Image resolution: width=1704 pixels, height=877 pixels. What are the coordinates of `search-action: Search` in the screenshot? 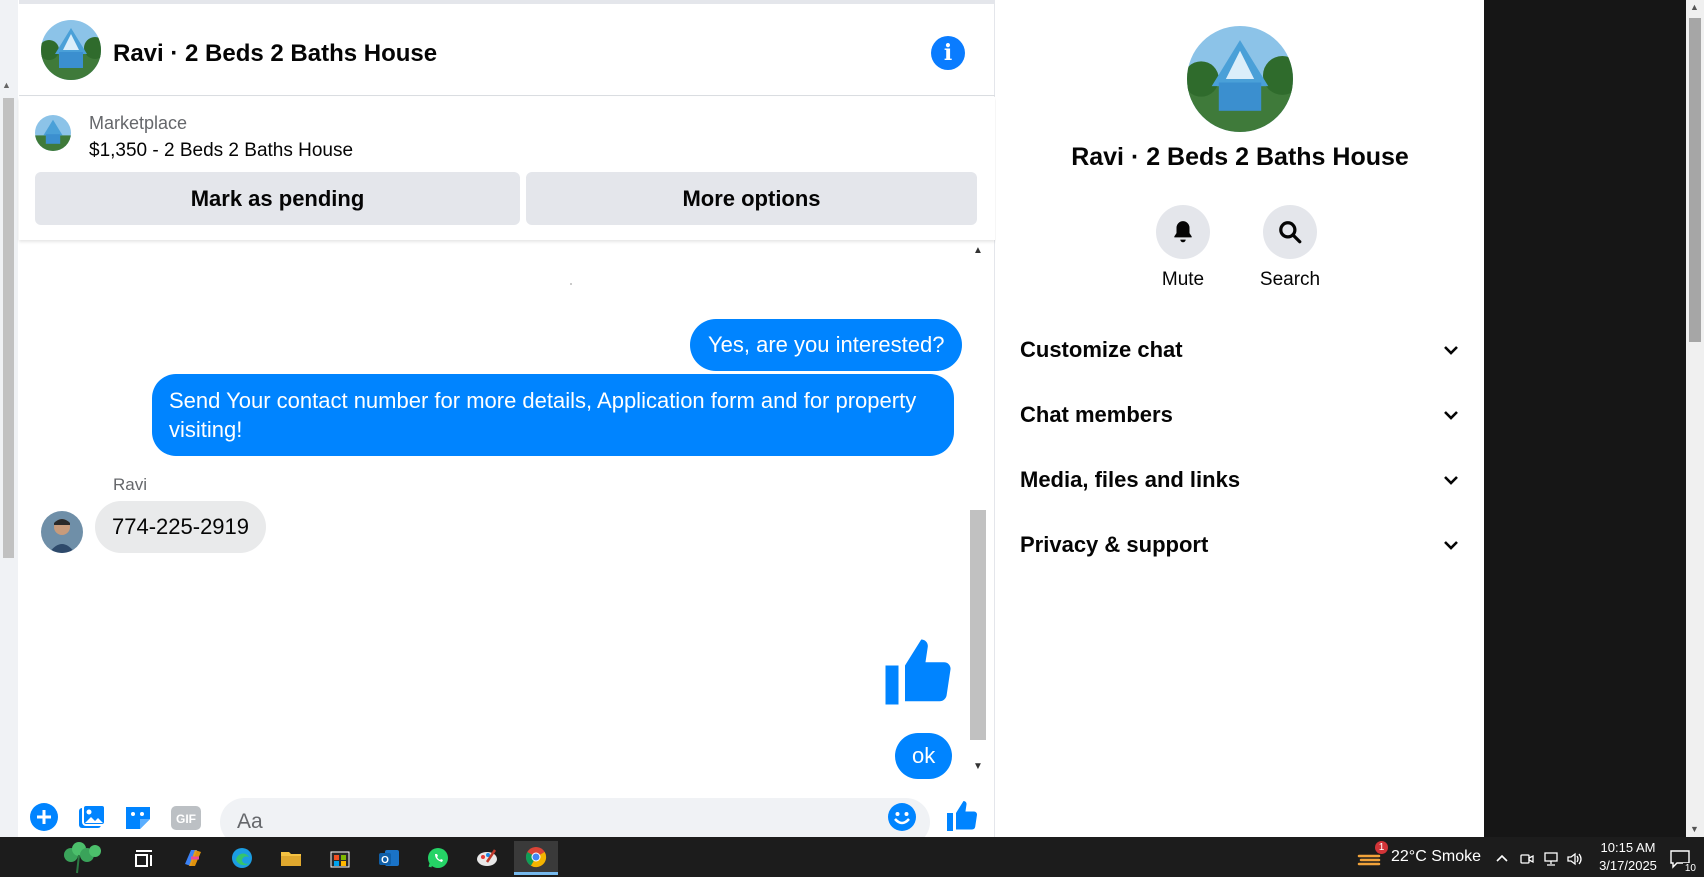 It's located at (1290, 248).